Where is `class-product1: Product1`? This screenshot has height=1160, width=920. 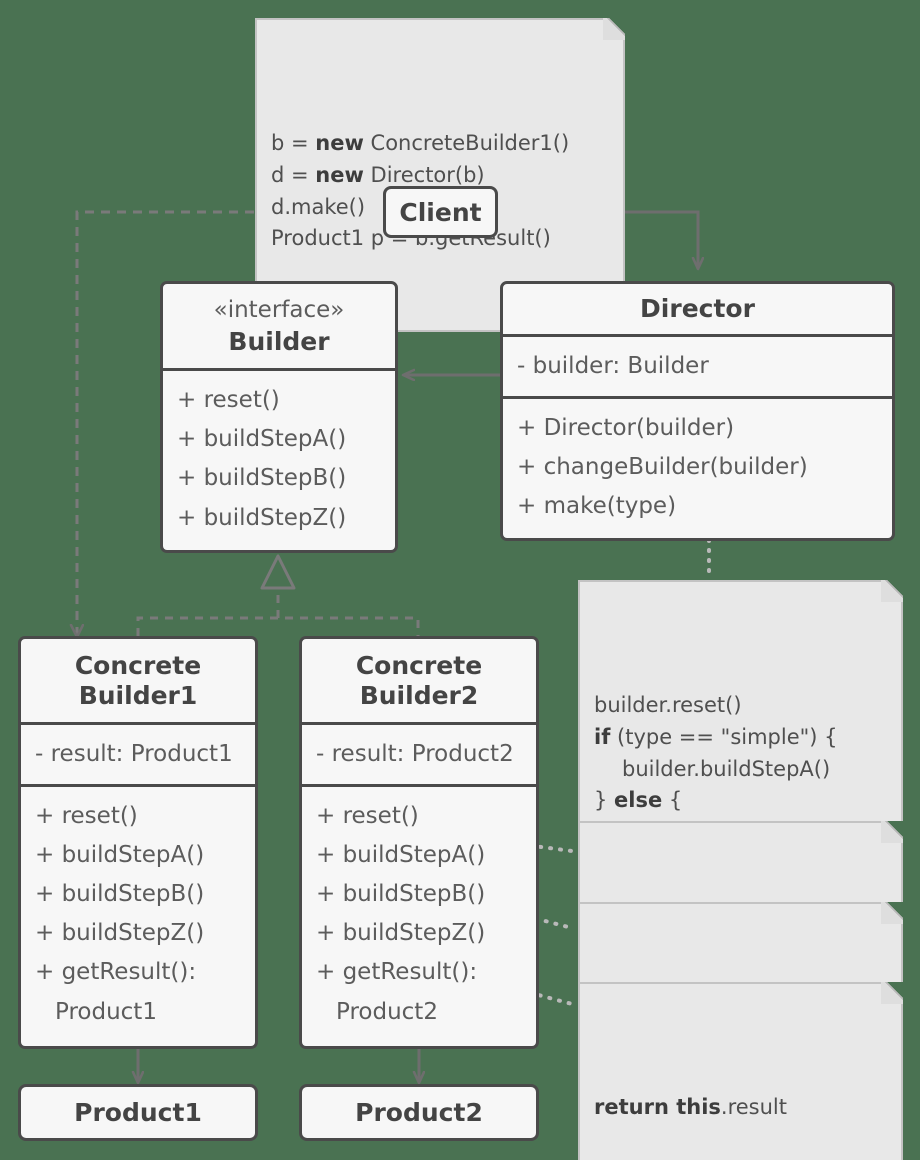 class-product1: Product1 is located at coordinates (138, 1112).